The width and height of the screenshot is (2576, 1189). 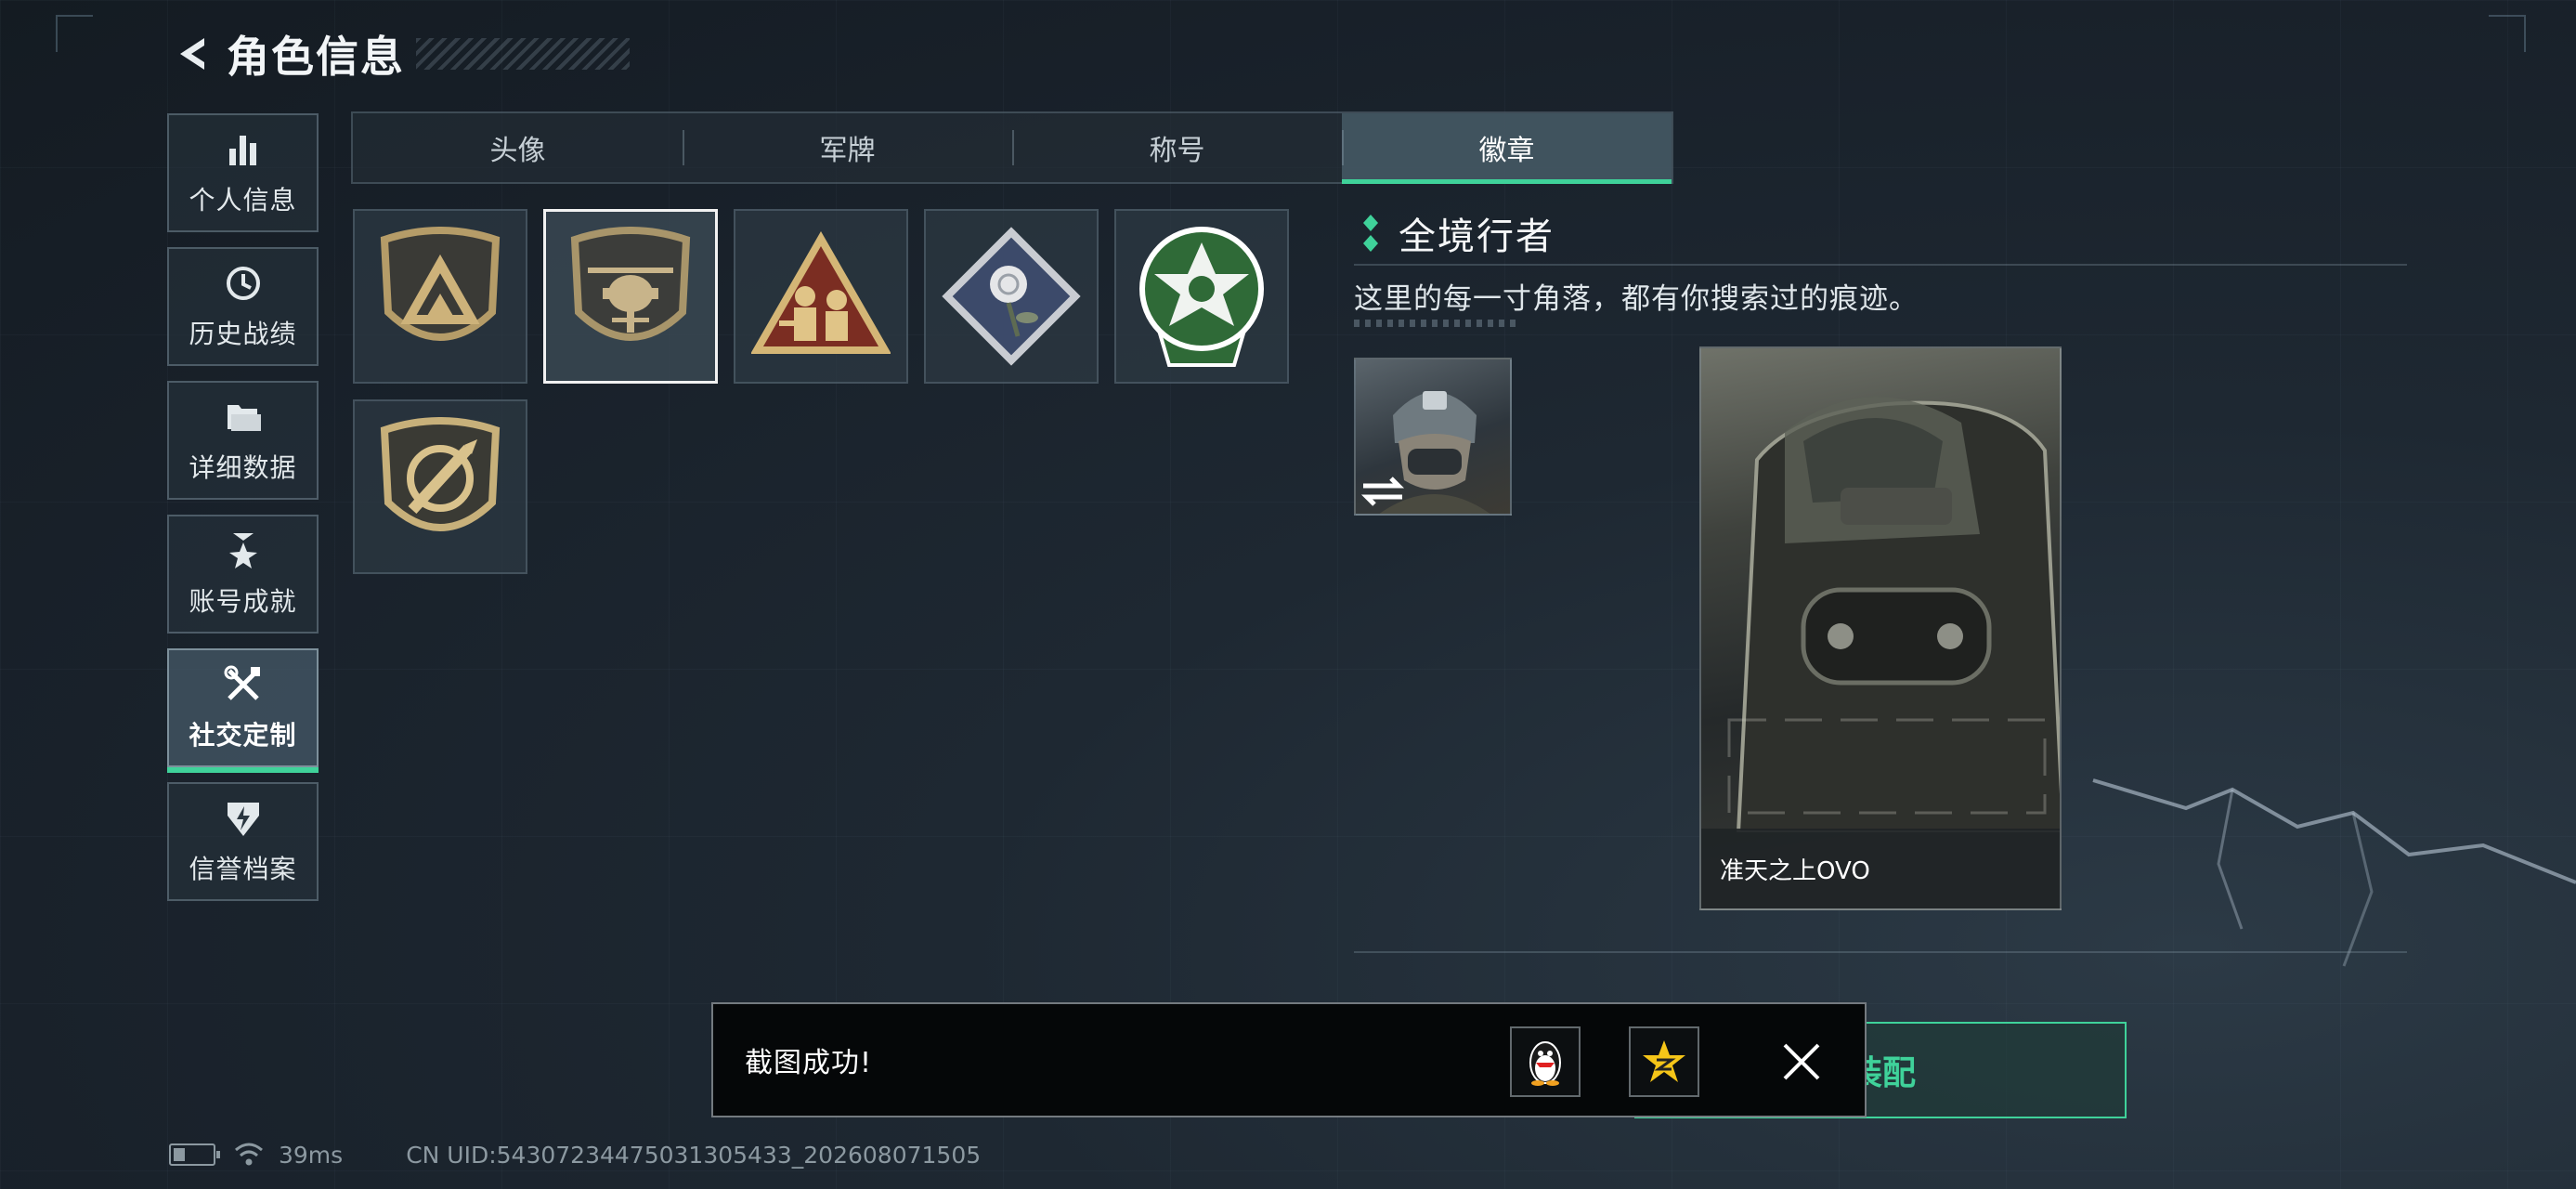 I want to click on tab-title: 称号, so click(x=1177, y=147).